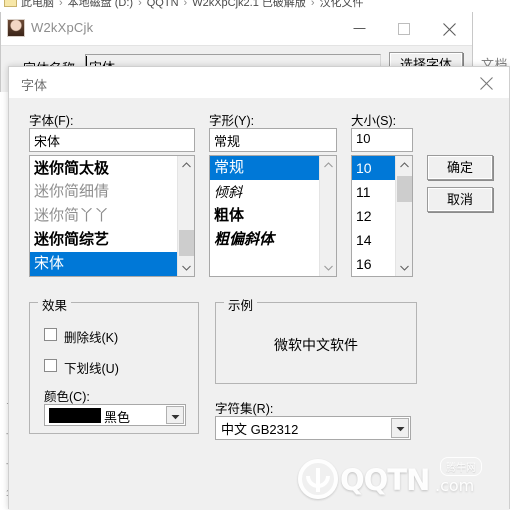  I want to click on maximize-button, so click(404, 28).